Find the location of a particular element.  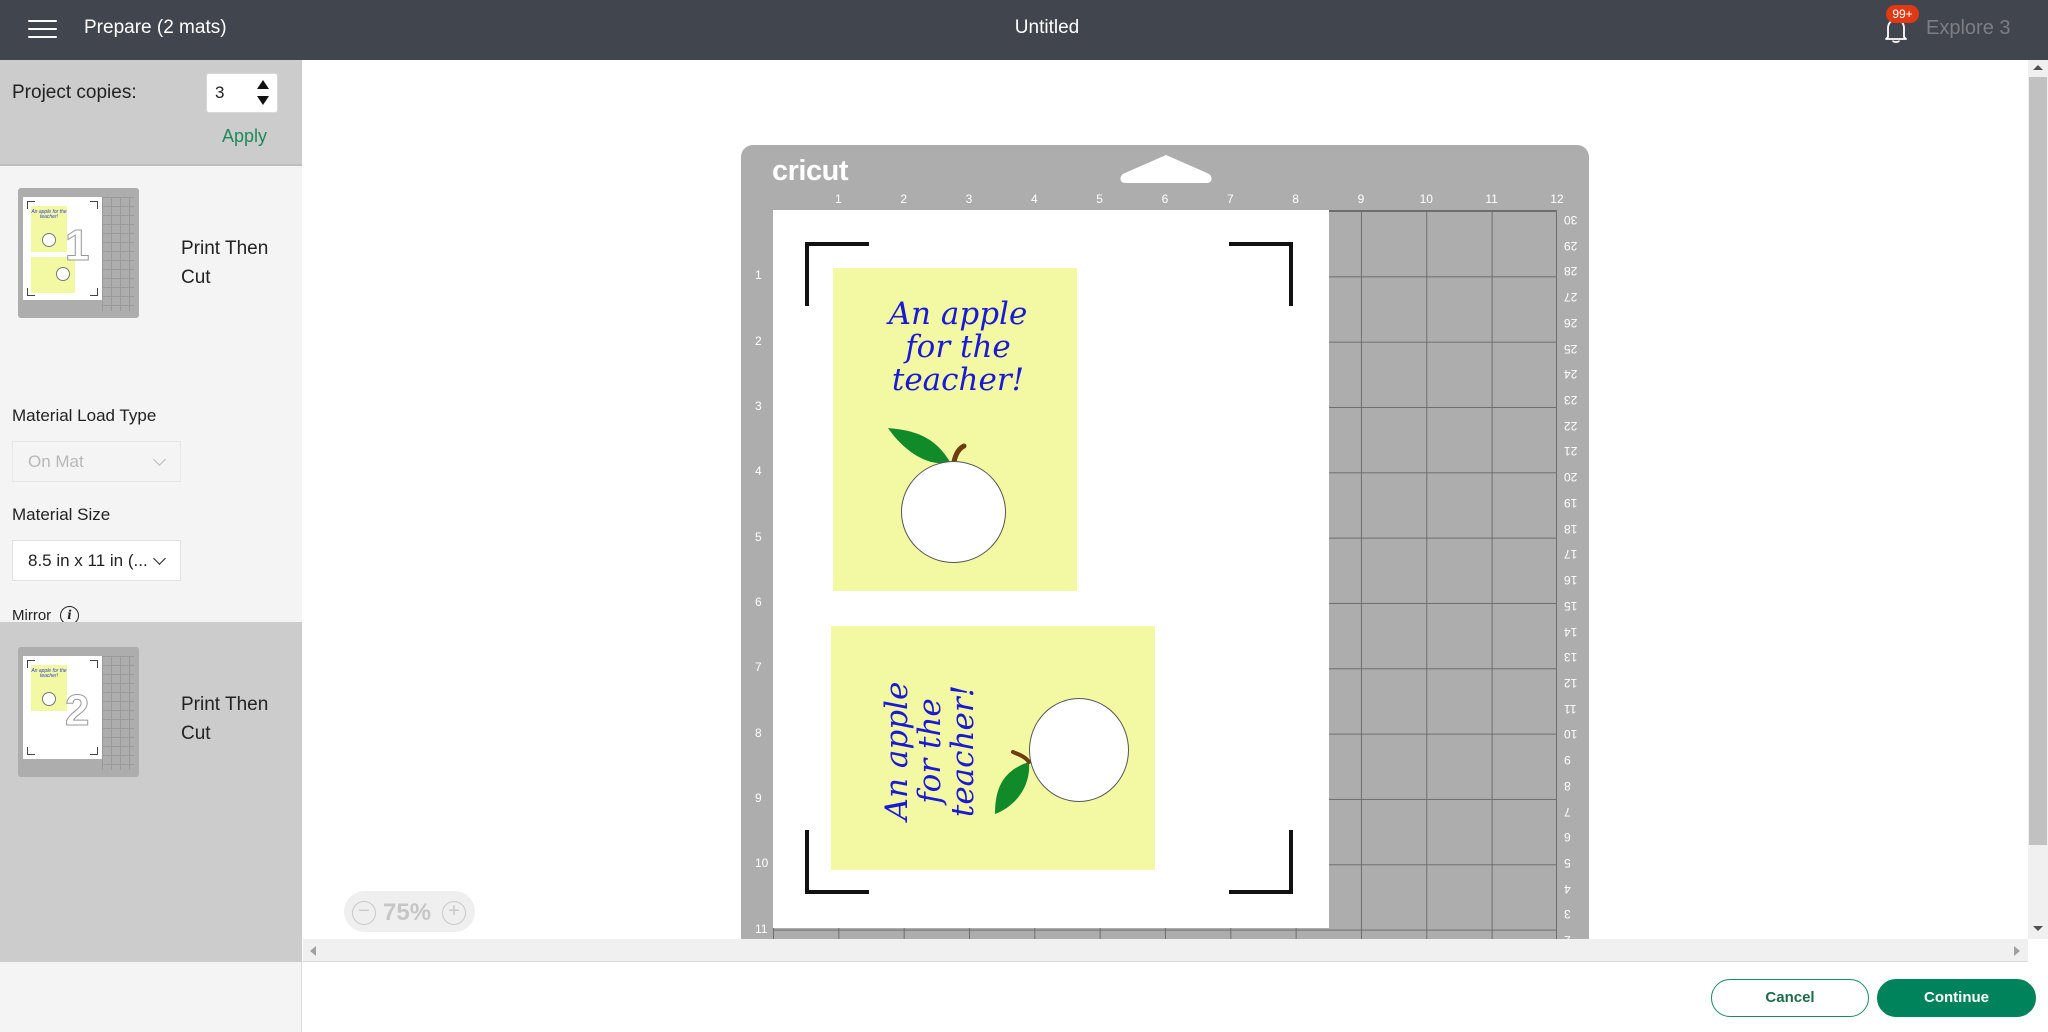

footer-bar: Cancel Continue is located at coordinates (1175, 997).